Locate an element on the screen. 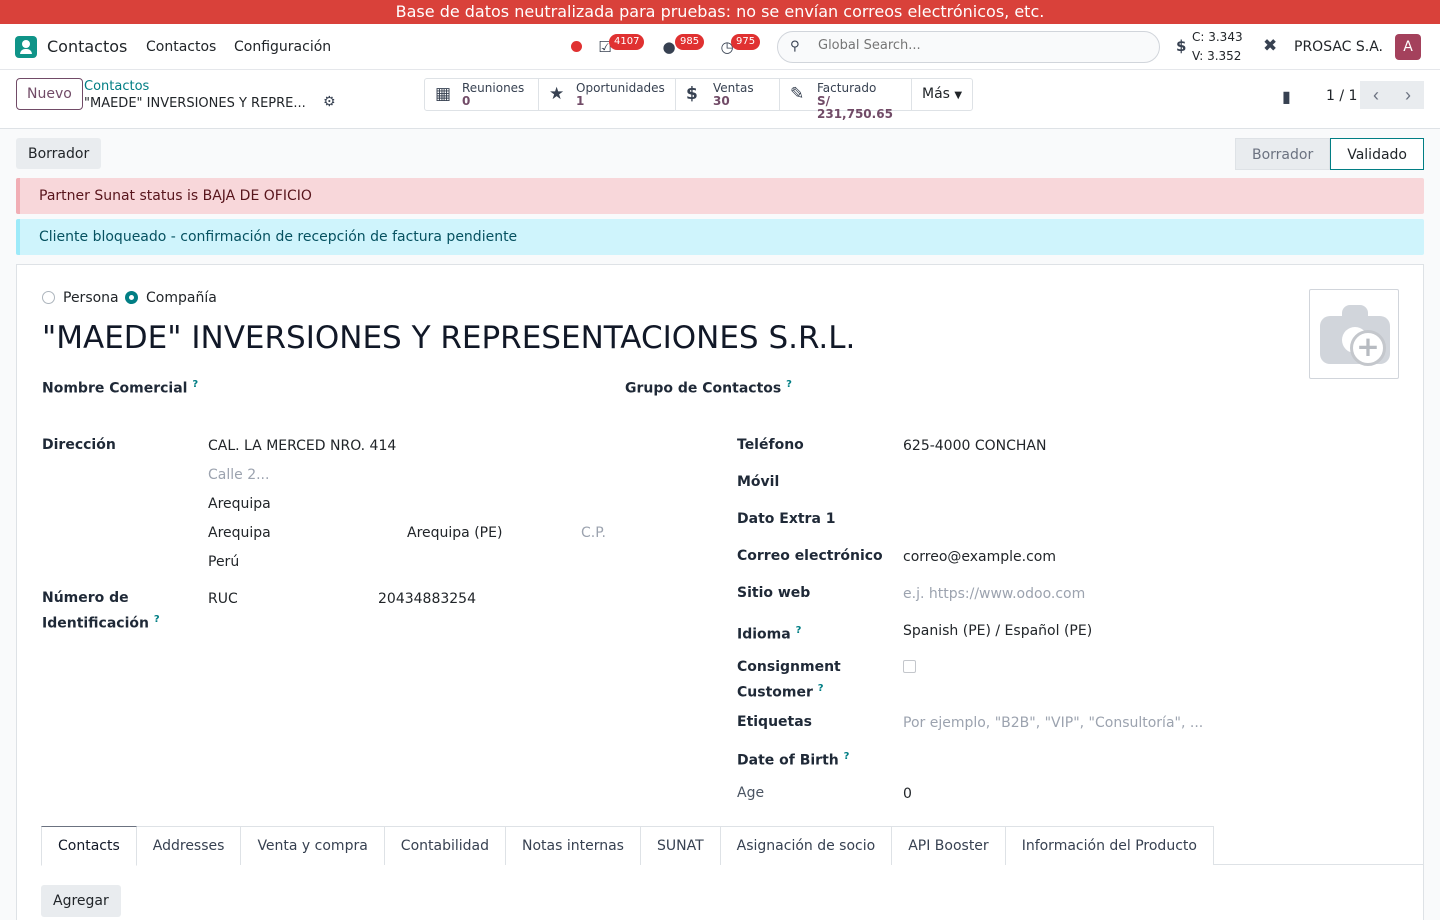 This screenshot has height=920, width=1440. new-button: Nuevo is located at coordinates (49, 94).